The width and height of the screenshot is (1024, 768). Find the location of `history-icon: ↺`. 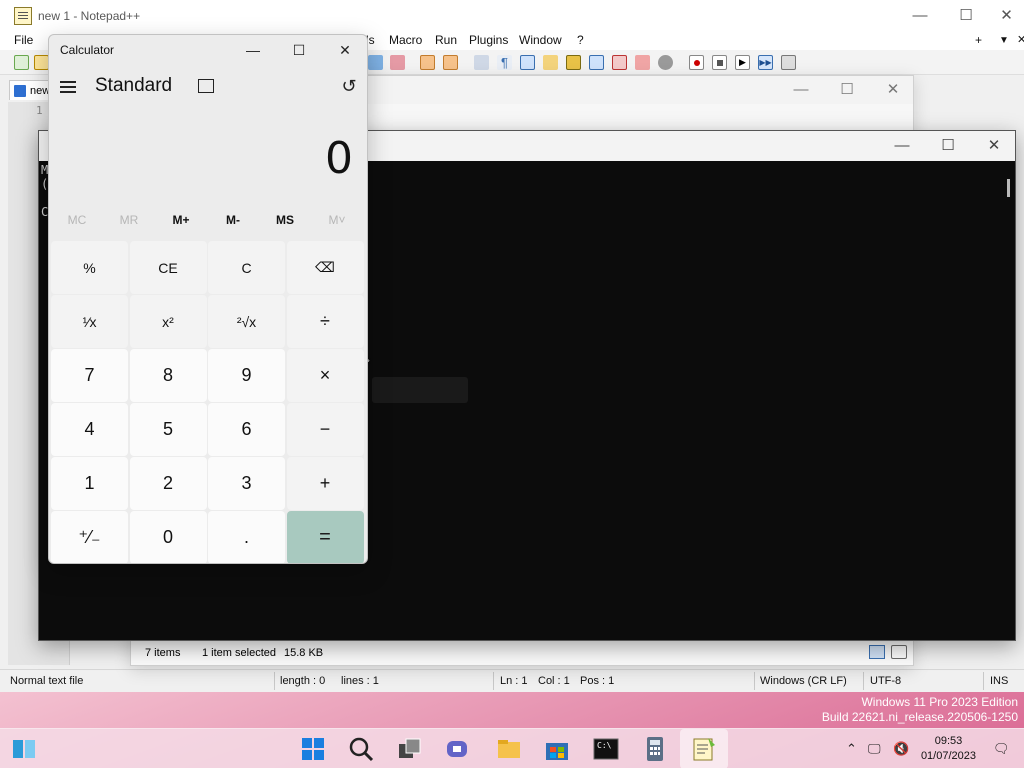

history-icon: ↺ is located at coordinates (349, 86).